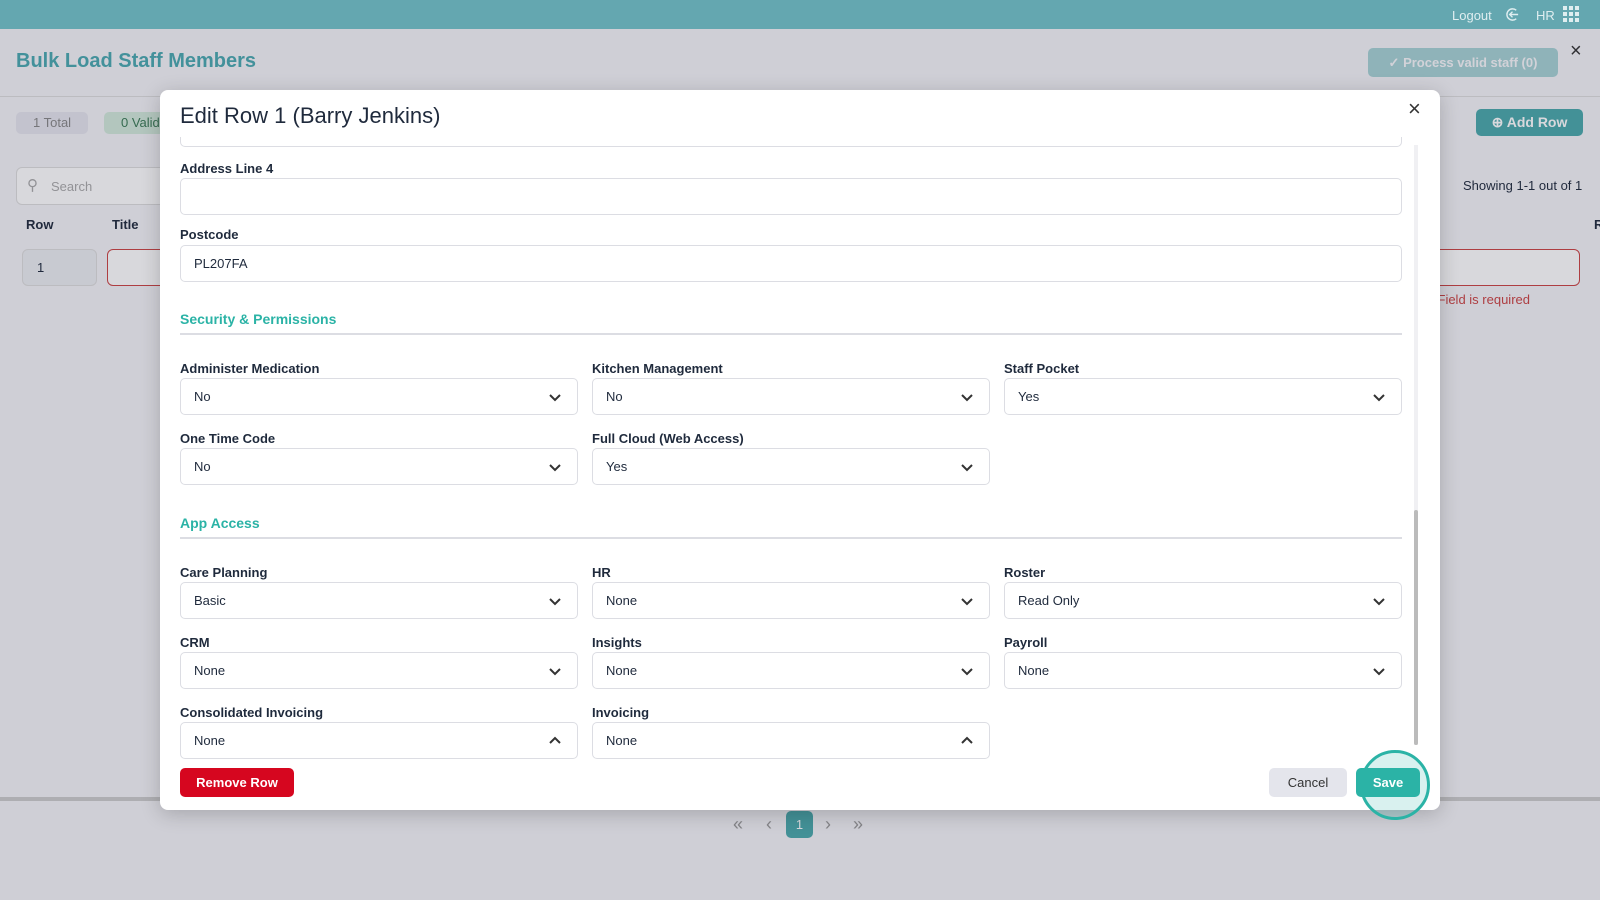 This screenshot has height=900, width=1600. Describe the element at coordinates (601, 572) in the screenshot. I see `hr-label: HR` at that location.